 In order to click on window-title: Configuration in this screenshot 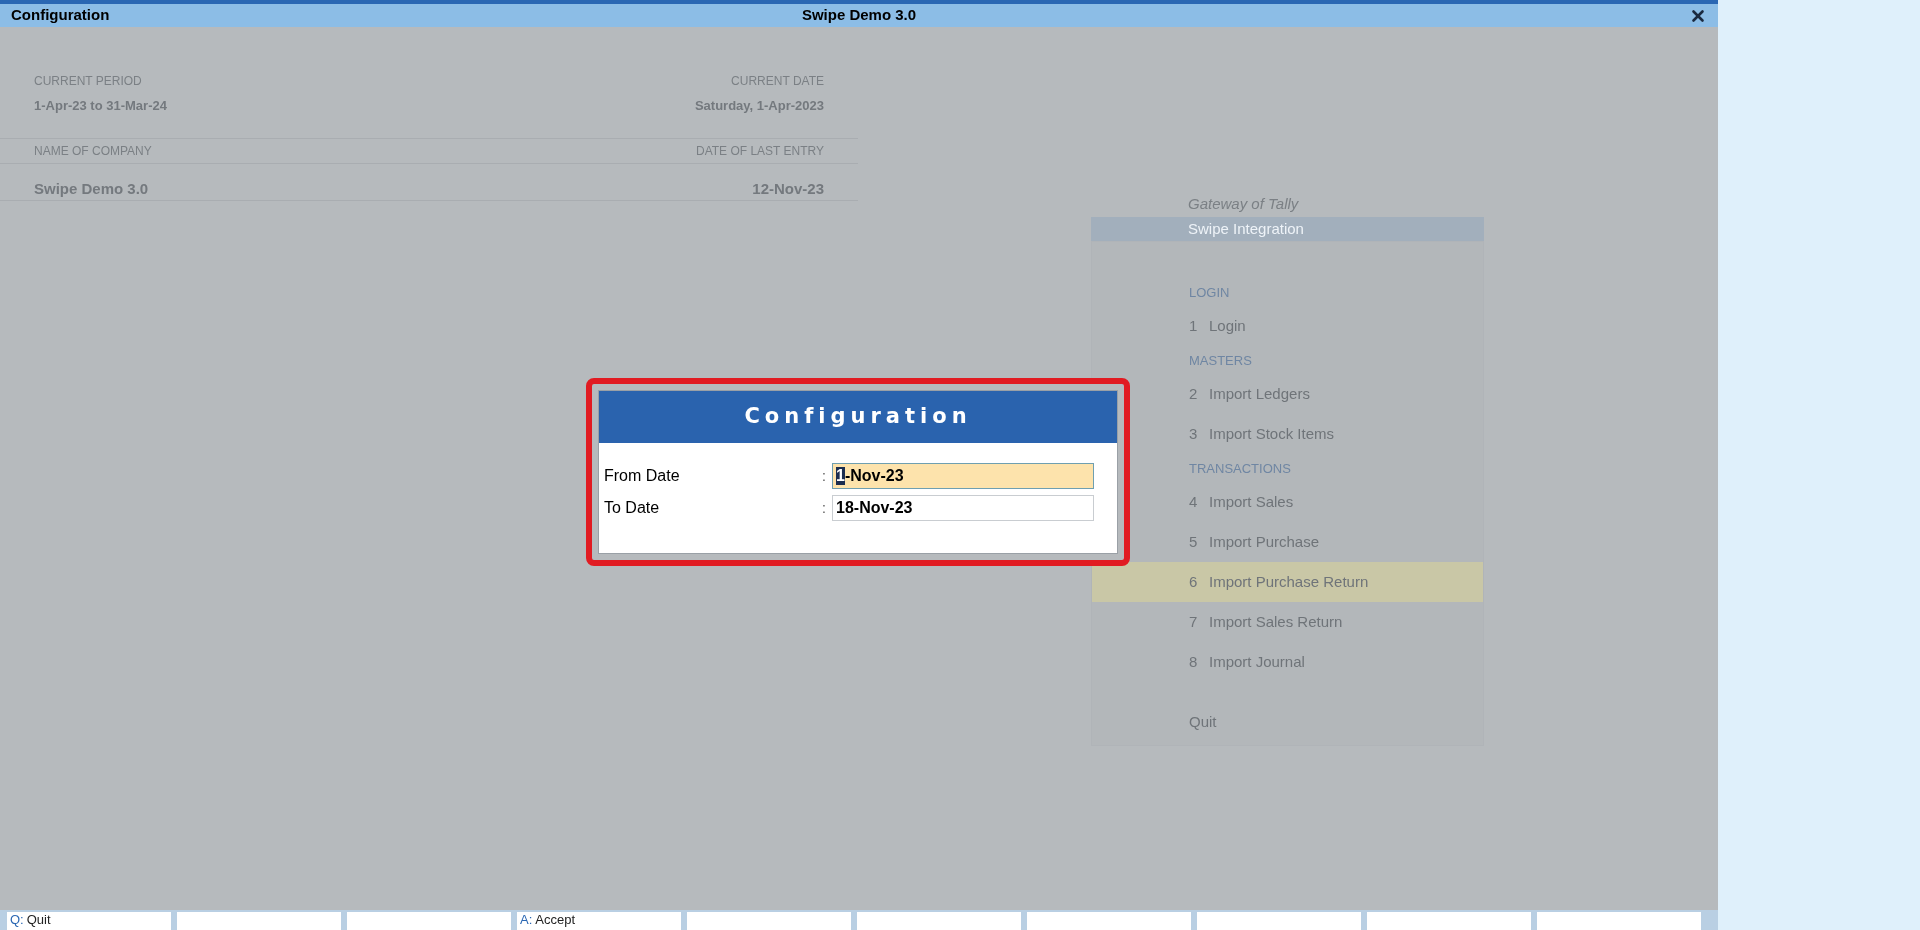, I will do `click(61, 15)`.